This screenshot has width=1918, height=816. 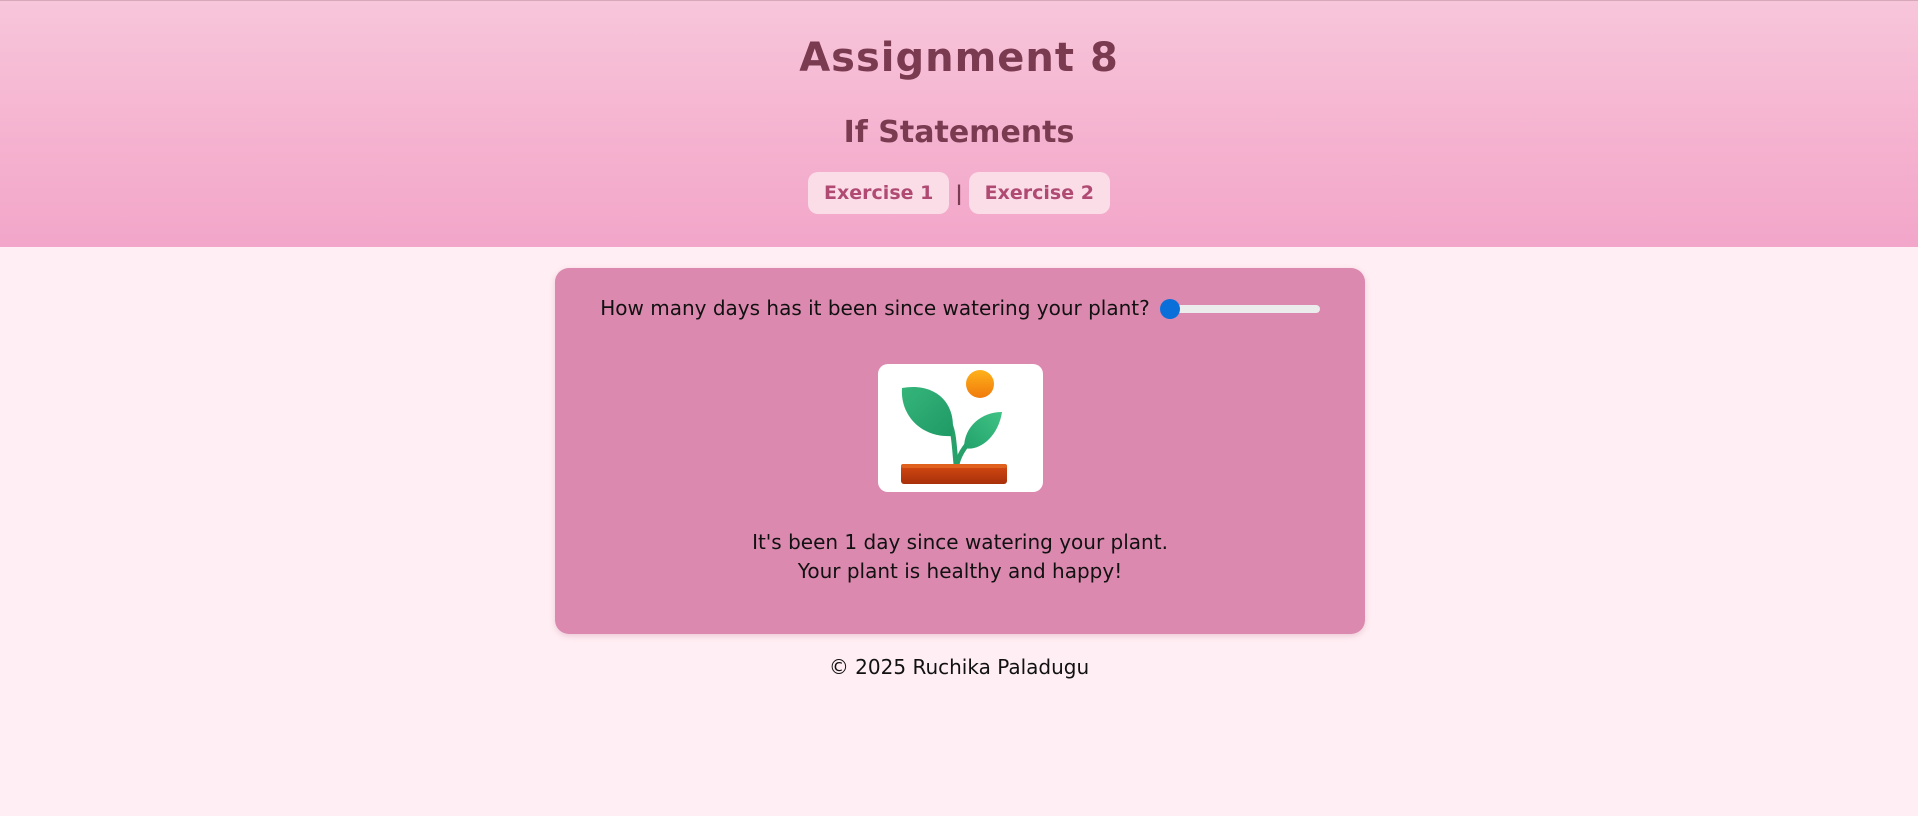 I want to click on nav-link-exercise-1: Exercise 1, so click(x=879, y=193).